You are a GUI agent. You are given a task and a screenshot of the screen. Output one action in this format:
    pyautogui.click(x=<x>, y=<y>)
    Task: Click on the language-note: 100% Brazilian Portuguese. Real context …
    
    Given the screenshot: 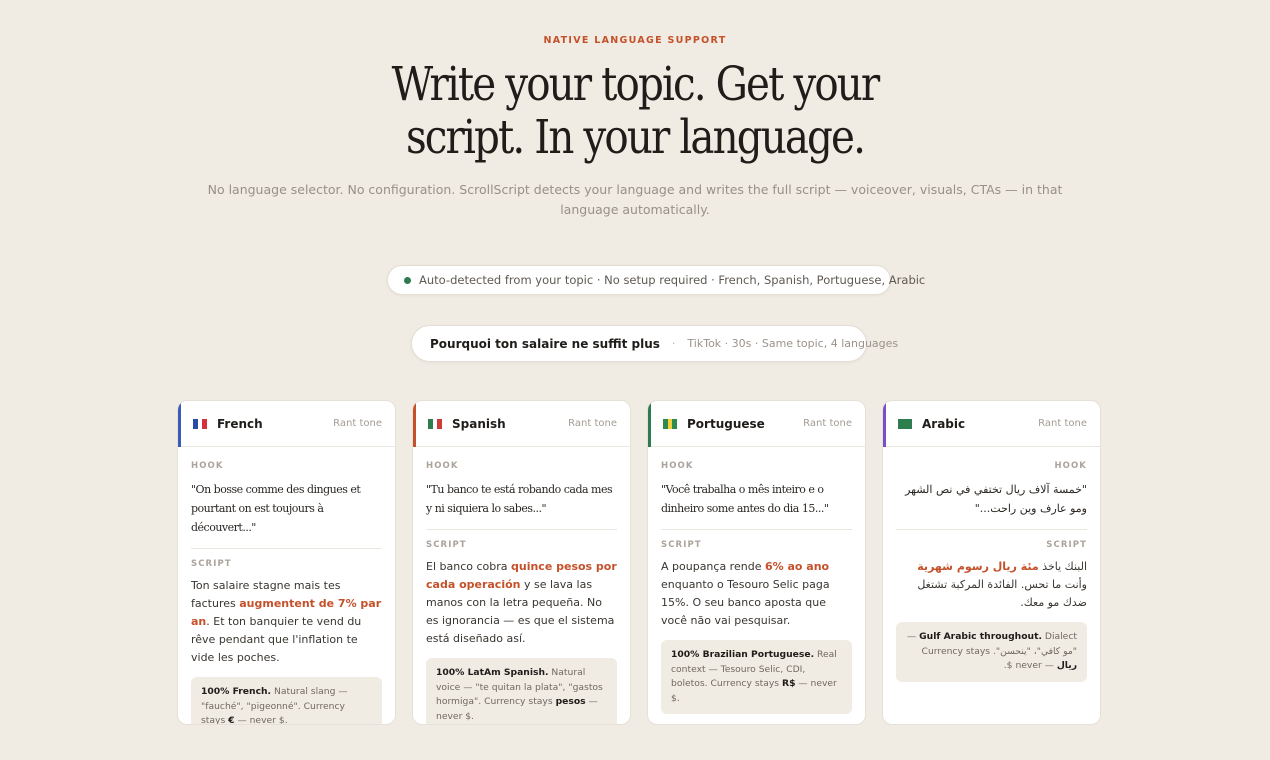 What is the action you would take?
    pyautogui.click(x=756, y=677)
    